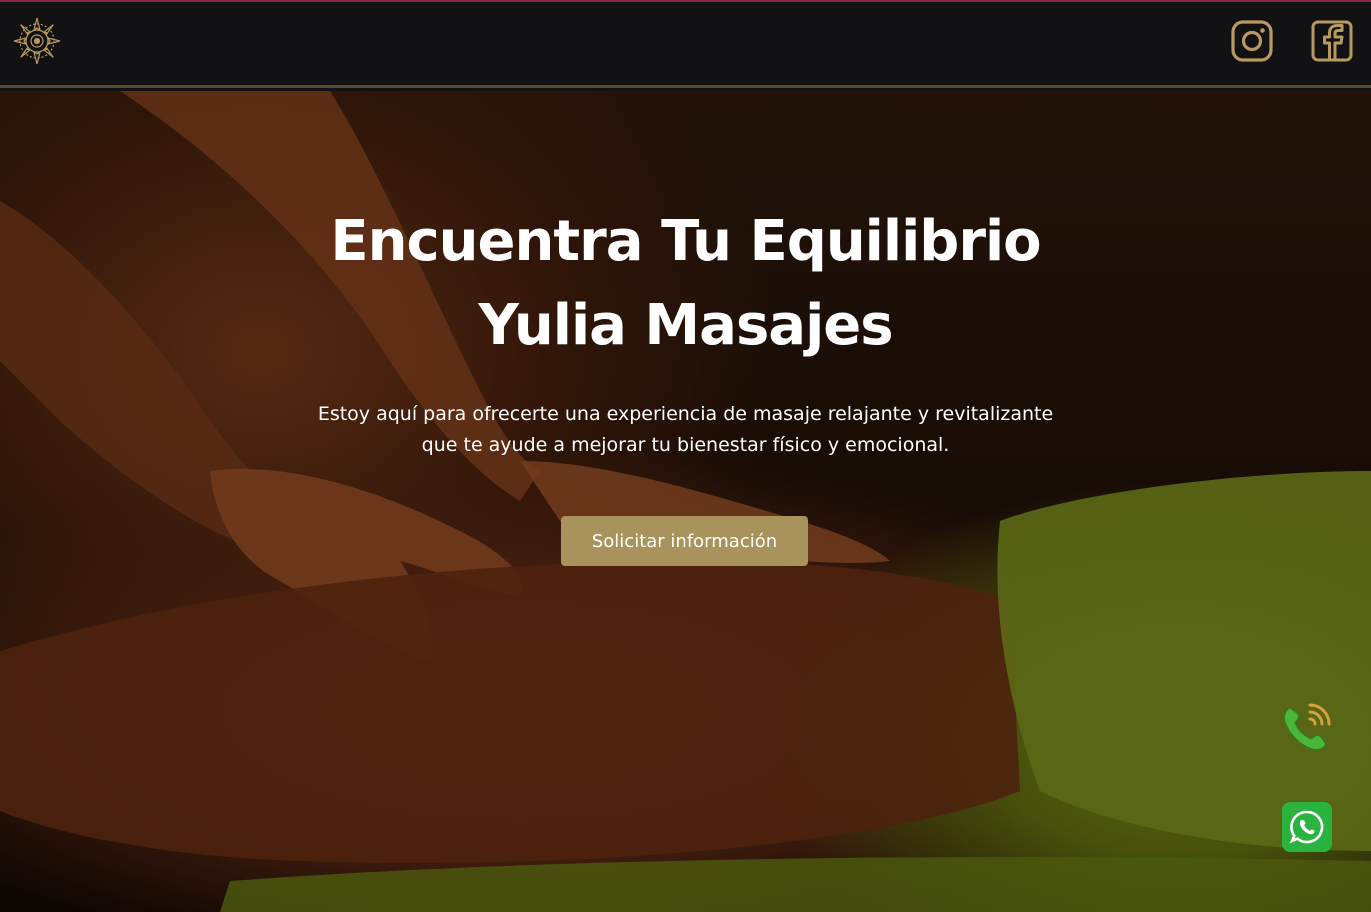 Image resolution: width=1371 pixels, height=912 pixels. I want to click on whatsapp-icon, so click(1307, 827).